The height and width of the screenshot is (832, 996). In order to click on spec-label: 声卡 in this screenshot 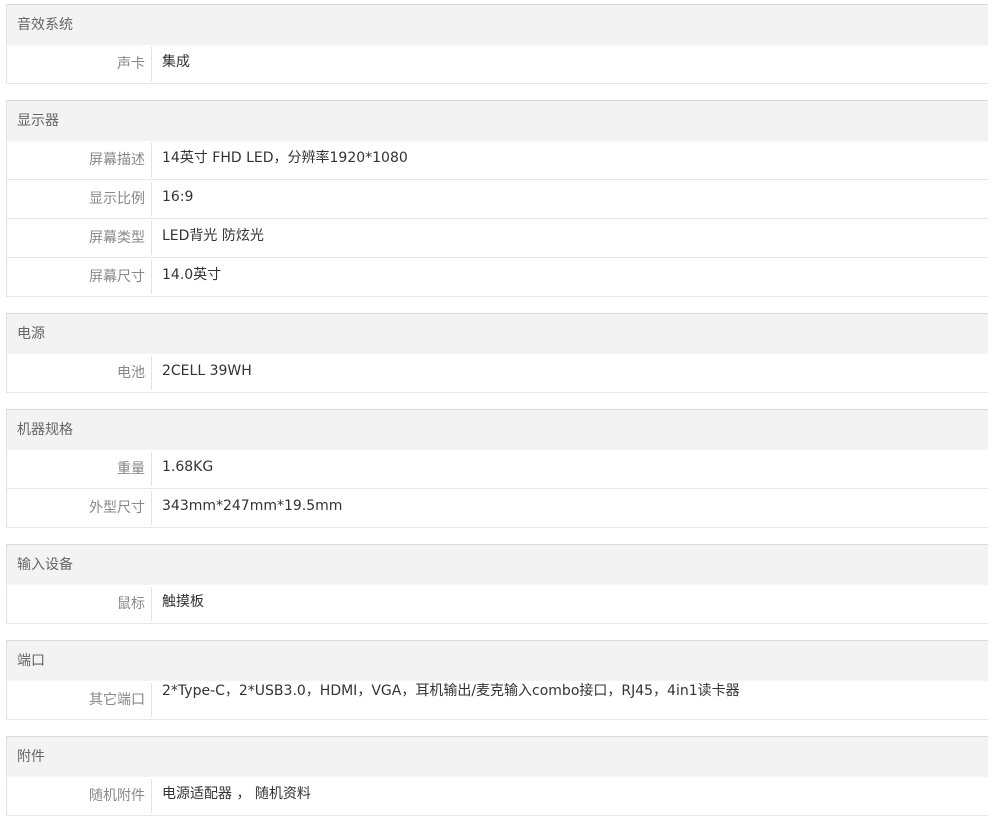, I will do `click(79, 64)`.